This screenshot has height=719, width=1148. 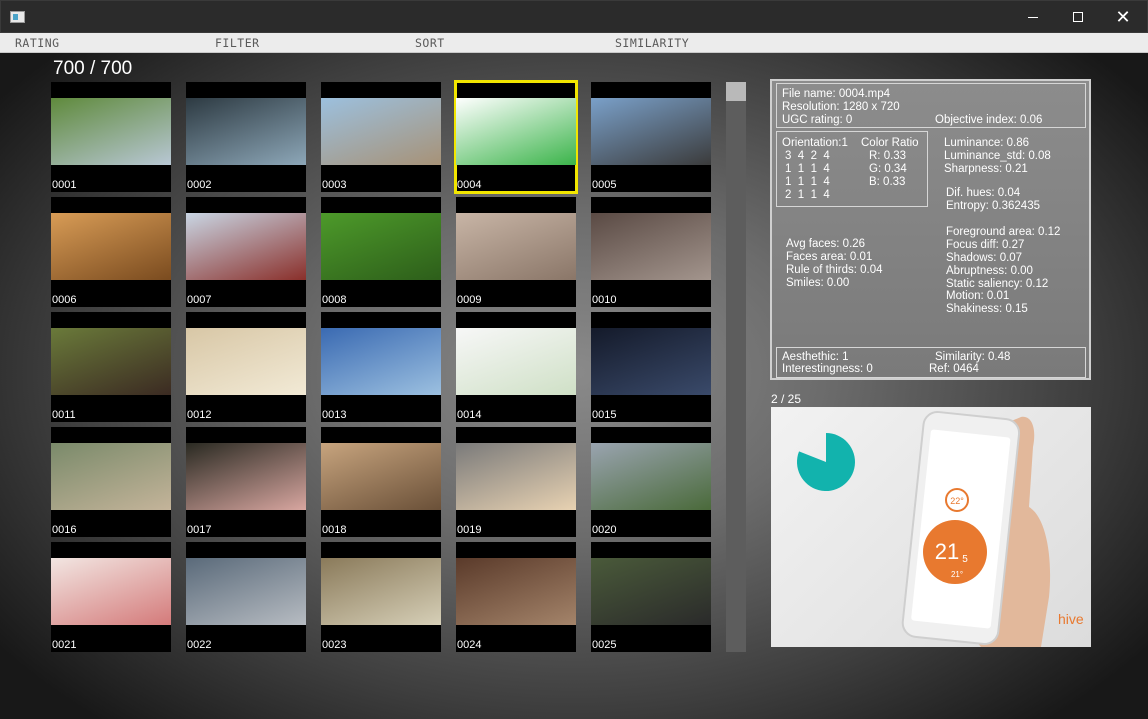 I want to click on thumbnail-label: 0018, so click(x=334, y=530).